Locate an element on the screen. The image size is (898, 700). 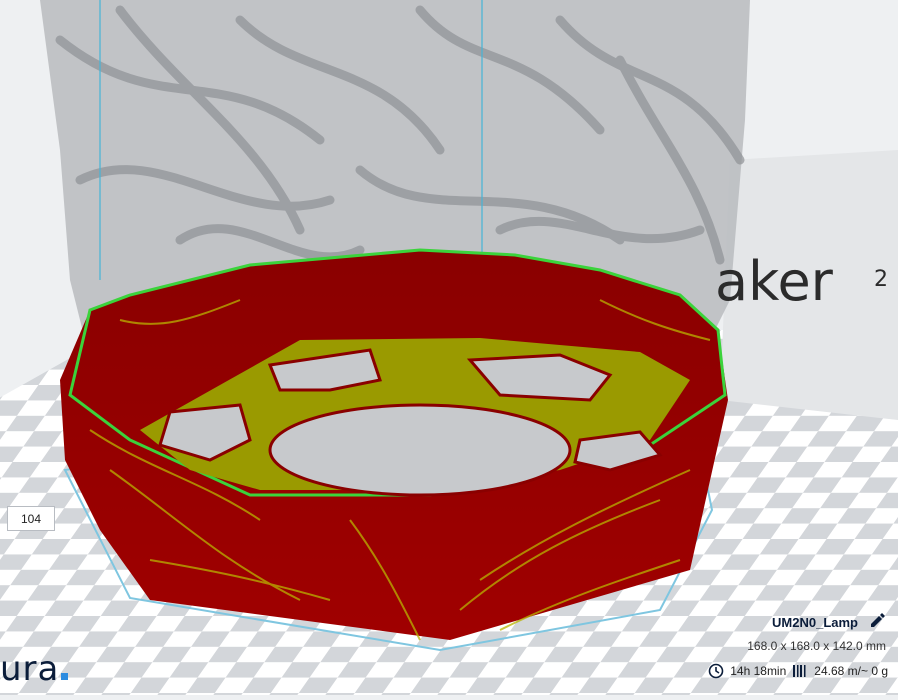
job-dimensions: 168.0 x 168.0 x 142.0 mm is located at coordinates (816, 646).